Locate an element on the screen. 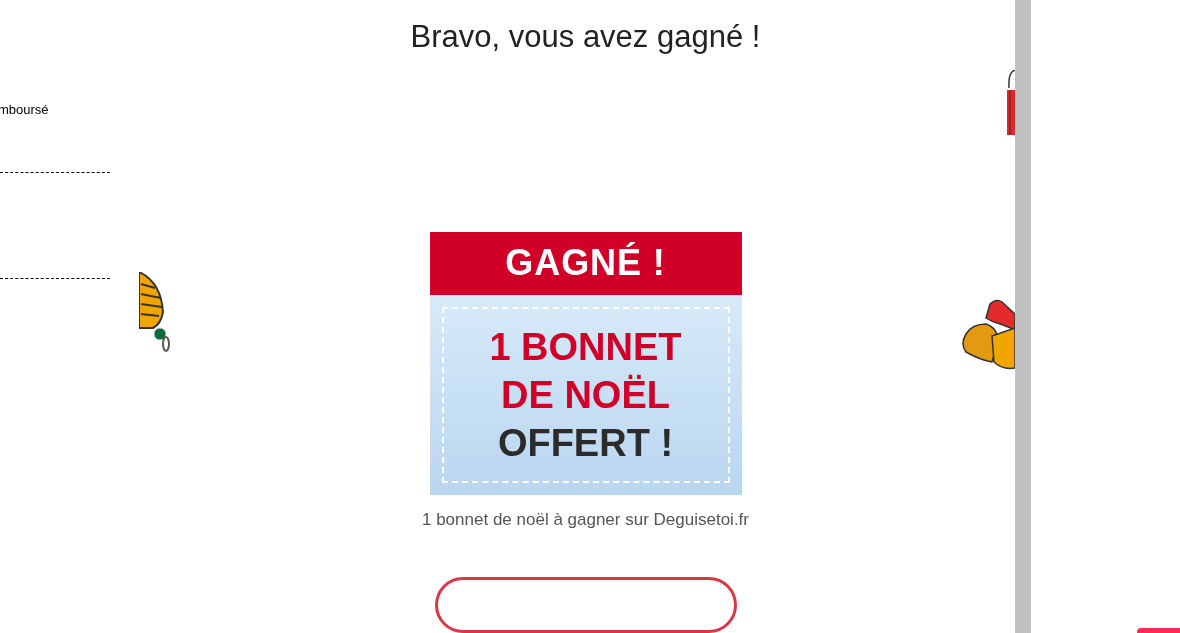  prize-text: 1 BONNET is located at coordinates (585, 347).